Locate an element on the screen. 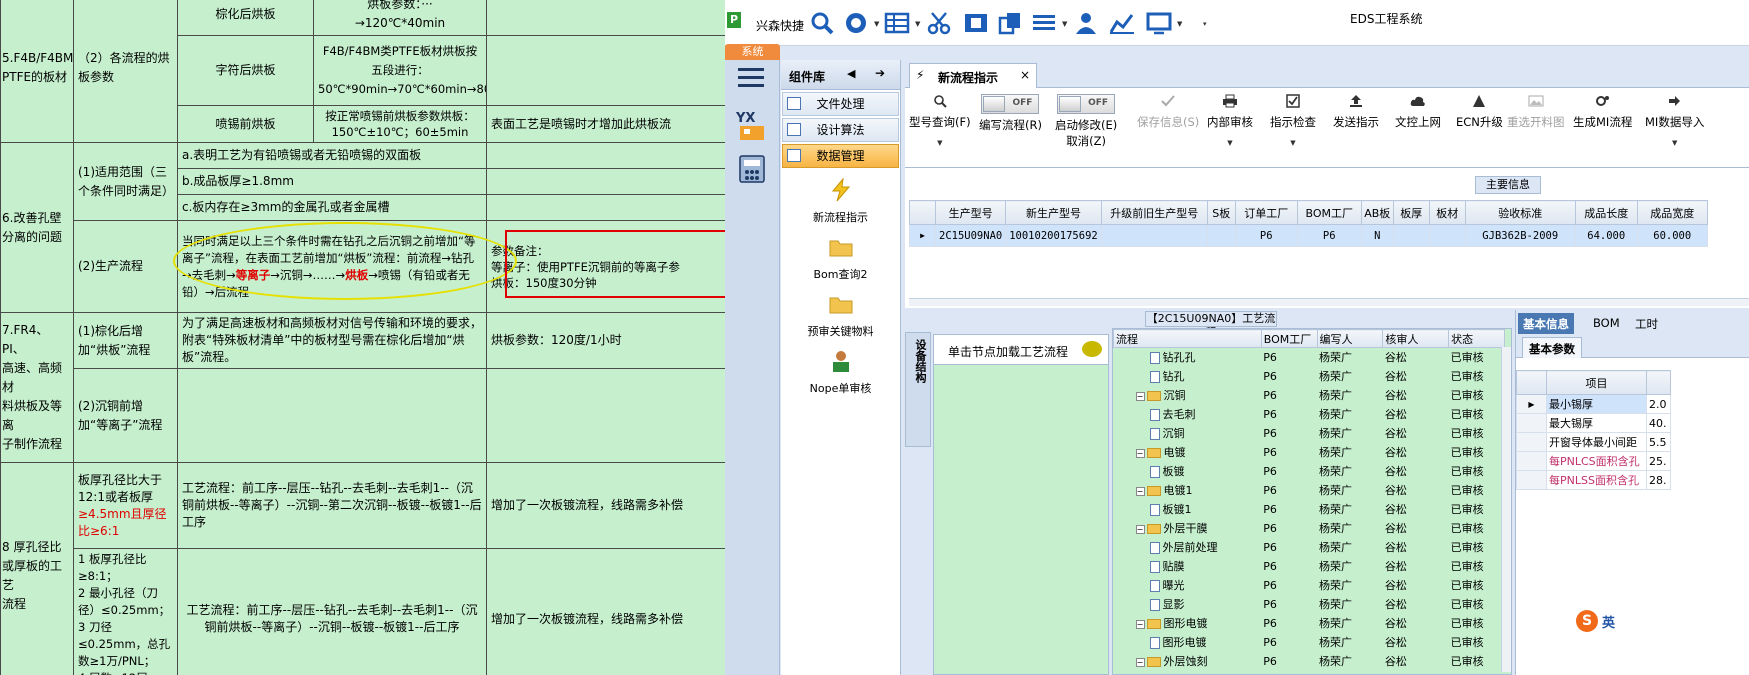 The image size is (1749, 675). flow-name-cell: 贴膜 is located at coordinates (1188, 566).